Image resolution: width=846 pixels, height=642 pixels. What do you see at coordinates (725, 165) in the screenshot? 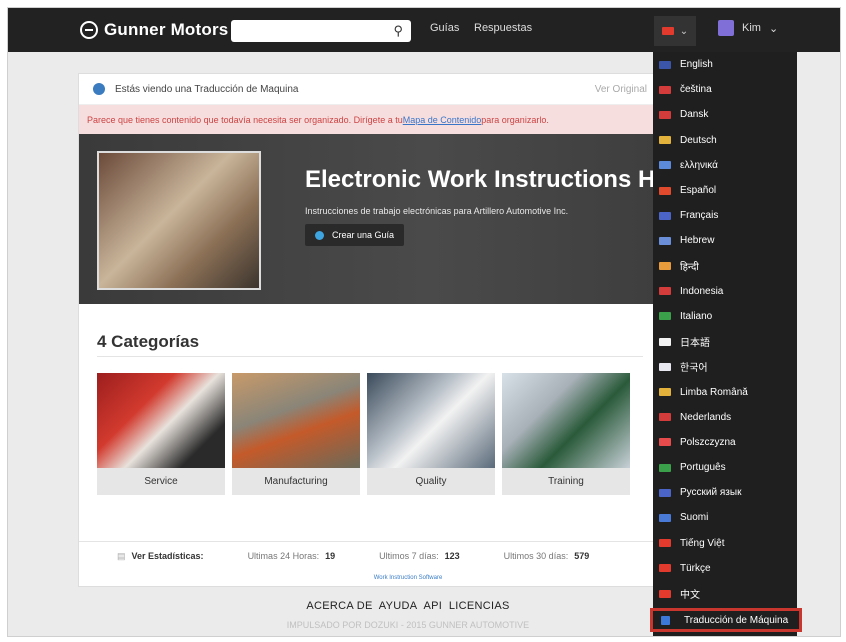
I see `language-option: ελληνικά` at bounding box center [725, 165].